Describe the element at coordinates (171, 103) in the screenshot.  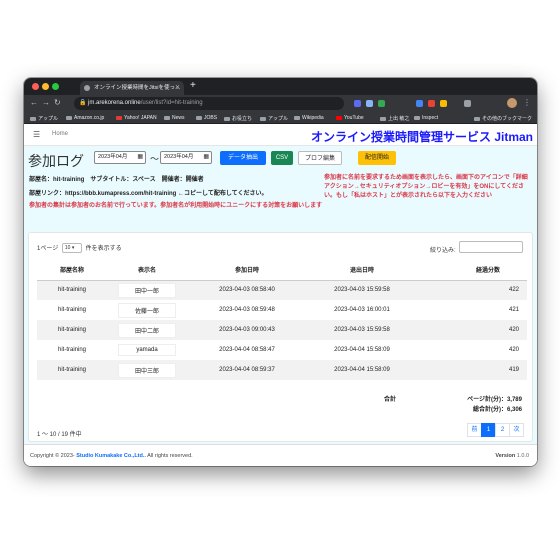
I see `url-path: /user/list?id=hit-training` at that location.